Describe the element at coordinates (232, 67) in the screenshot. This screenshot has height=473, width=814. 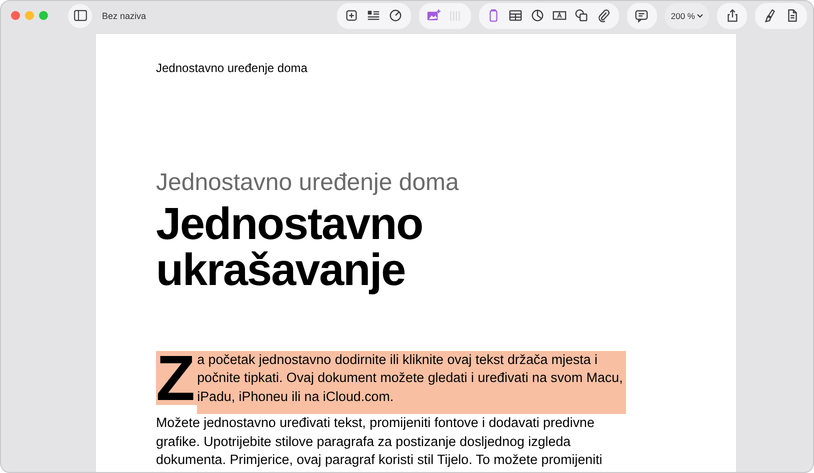
I see `page-header: Jednostavno uređenje doma` at that location.